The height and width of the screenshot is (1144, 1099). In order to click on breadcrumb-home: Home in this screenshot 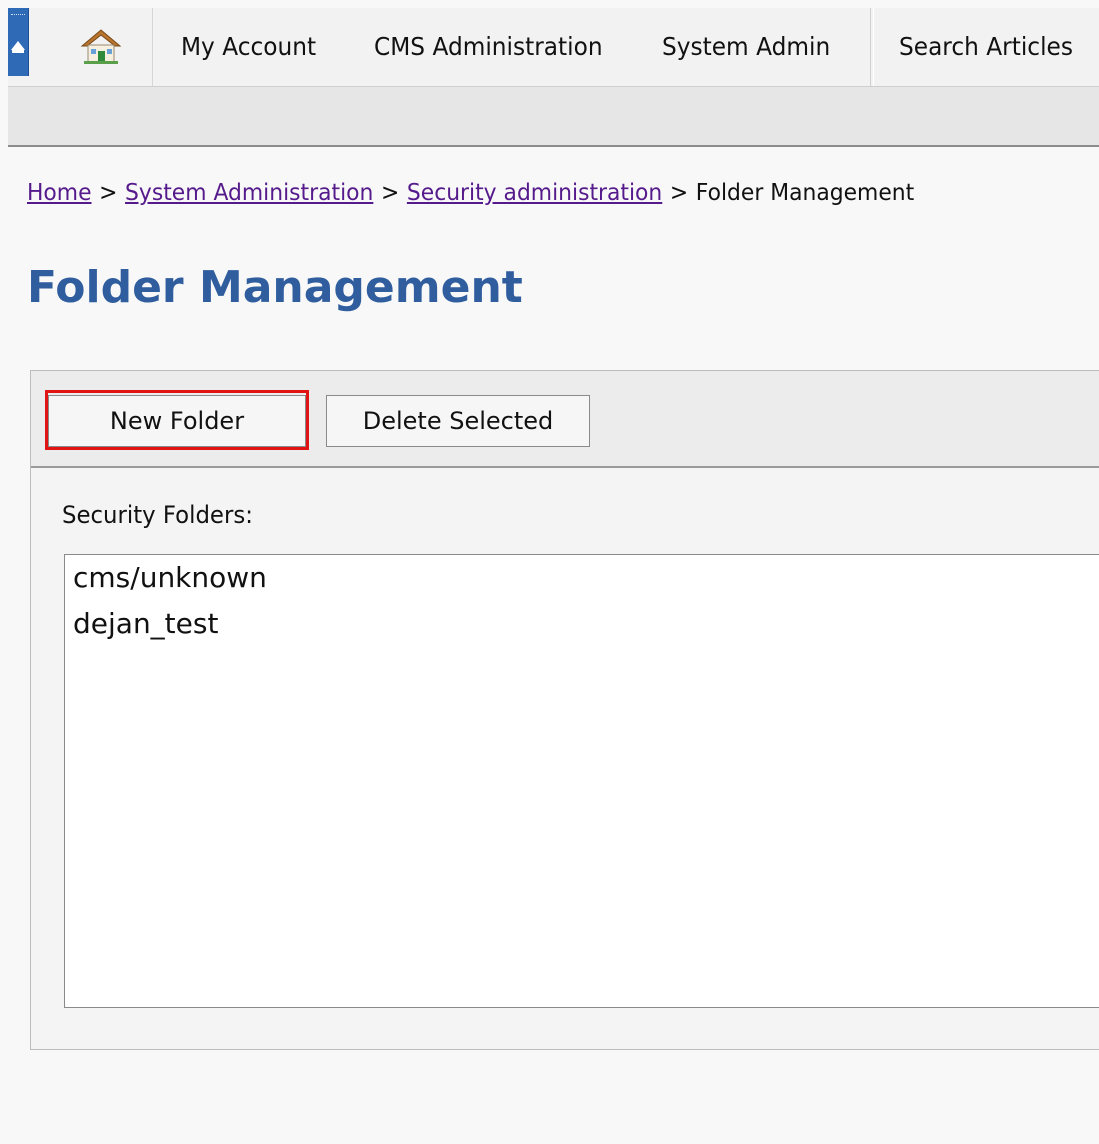, I will do `click(59, 193)`.